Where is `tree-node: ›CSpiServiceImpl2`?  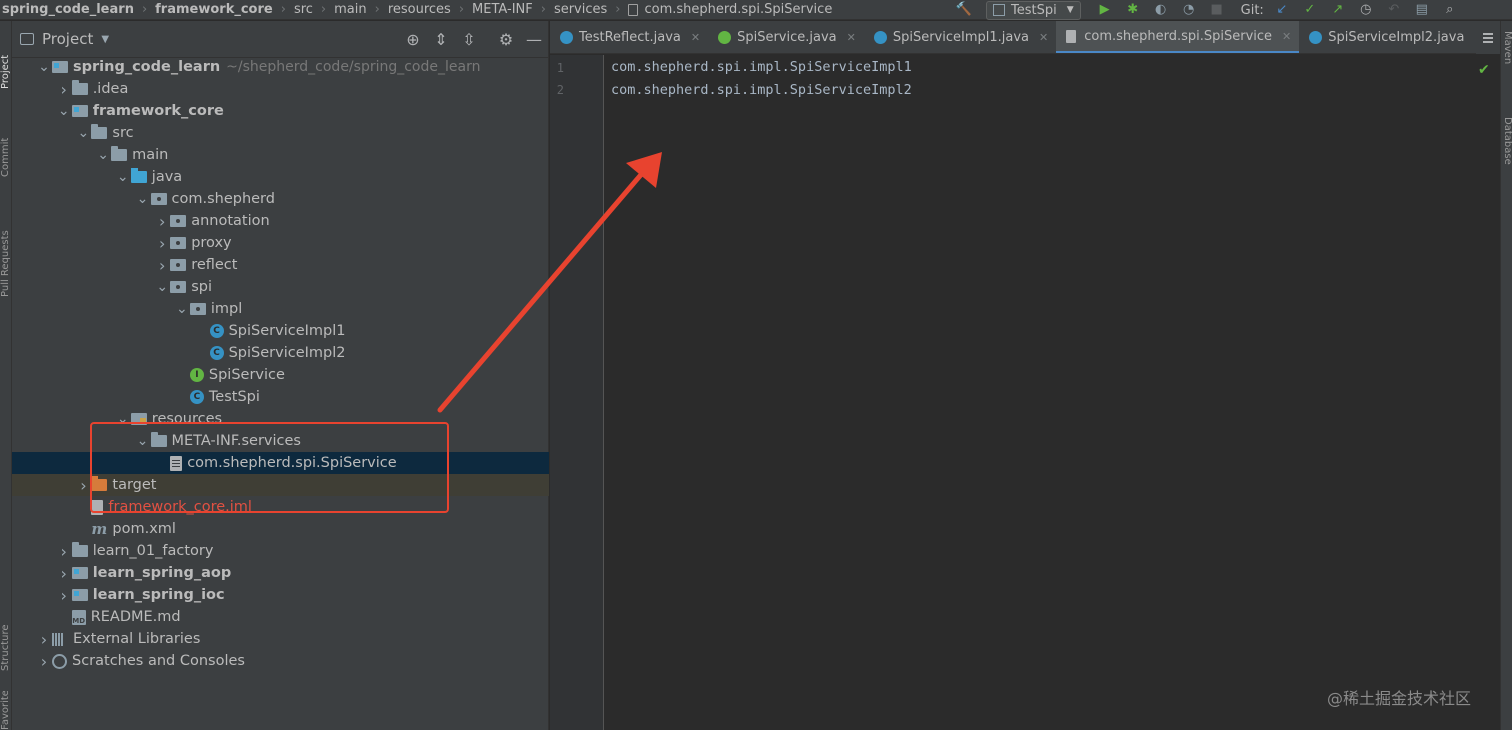
tree-node: ›CSpiServiceImpl2 is located at coordinates (280, 353).